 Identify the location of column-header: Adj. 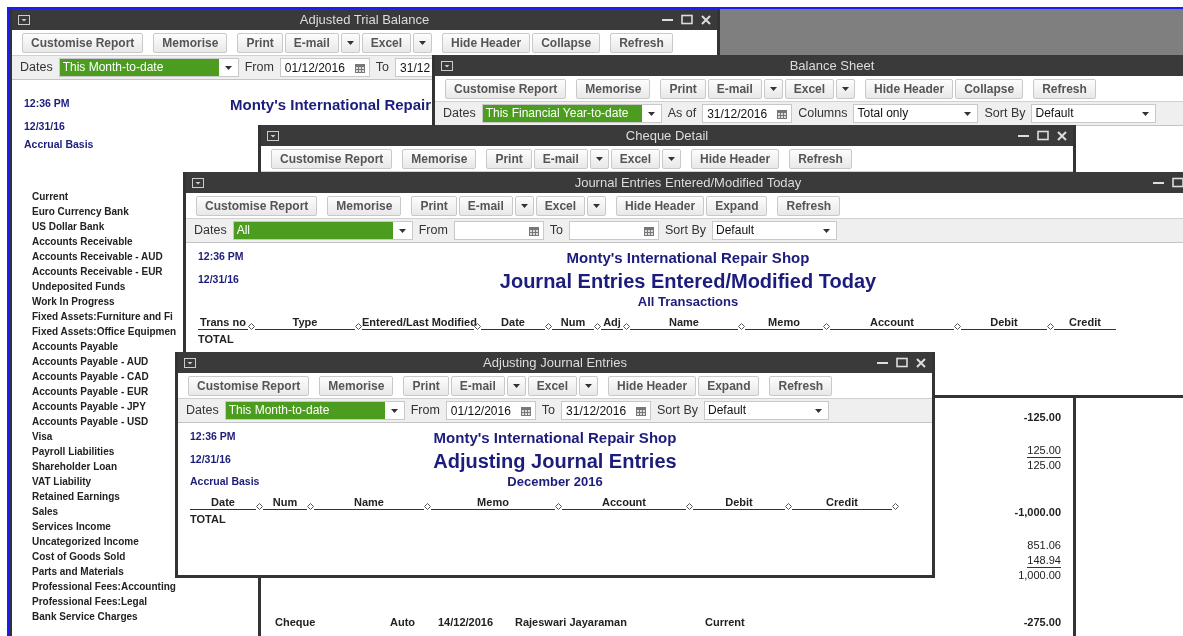
(612, 322).